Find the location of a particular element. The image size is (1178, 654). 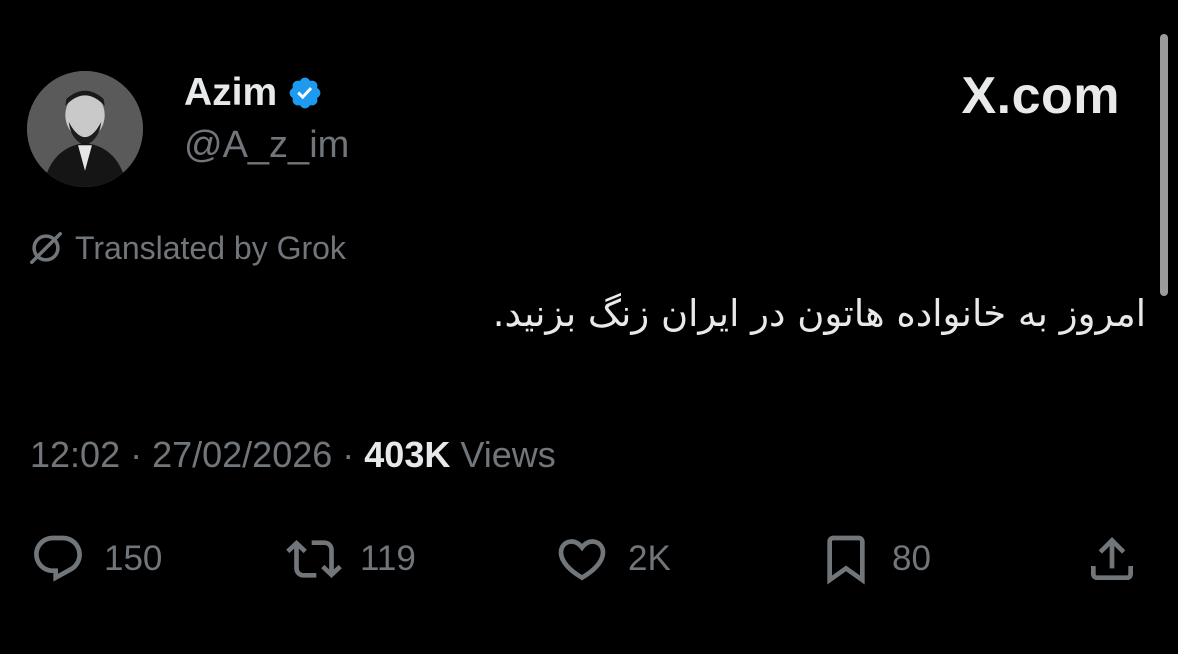

author-name-row: Azim is located at coordinates (253, 93).